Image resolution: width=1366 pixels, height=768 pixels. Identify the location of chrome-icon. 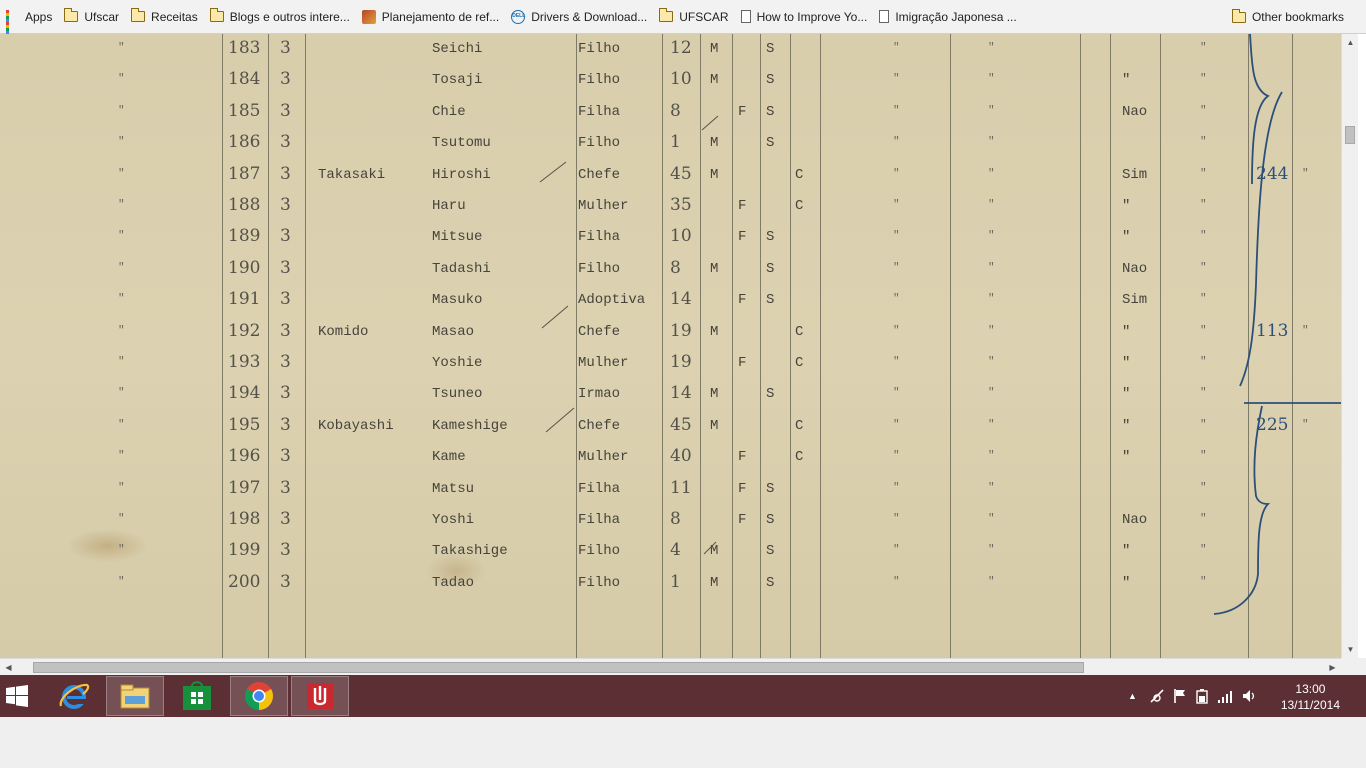
(259, 696).